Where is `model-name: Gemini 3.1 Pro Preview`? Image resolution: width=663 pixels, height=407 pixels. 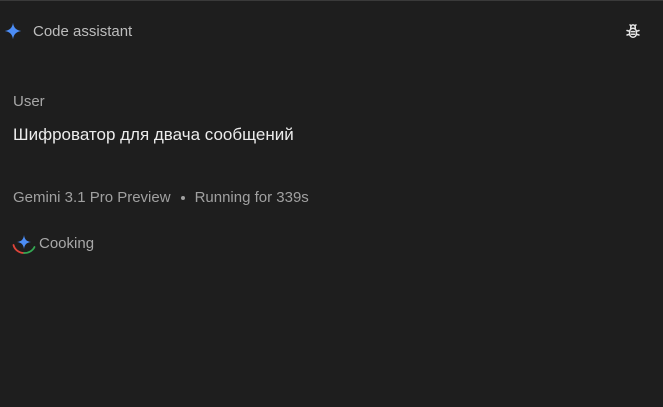 model-name: Gemini 3.1 Pro Preview is located at coordinates (92, 197).